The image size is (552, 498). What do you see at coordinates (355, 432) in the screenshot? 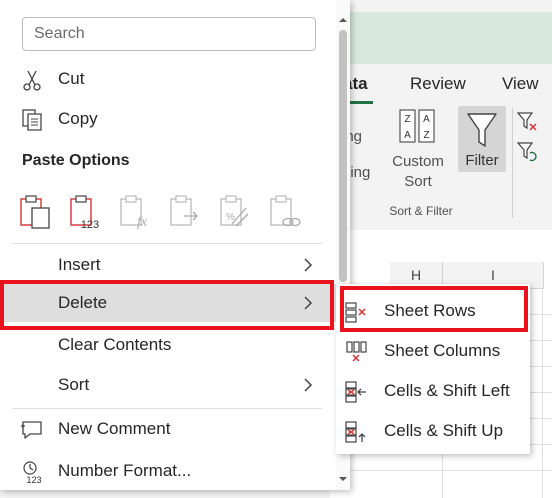
I see `delete-cells-shift-up-icon` at bounding box center [355, 432].